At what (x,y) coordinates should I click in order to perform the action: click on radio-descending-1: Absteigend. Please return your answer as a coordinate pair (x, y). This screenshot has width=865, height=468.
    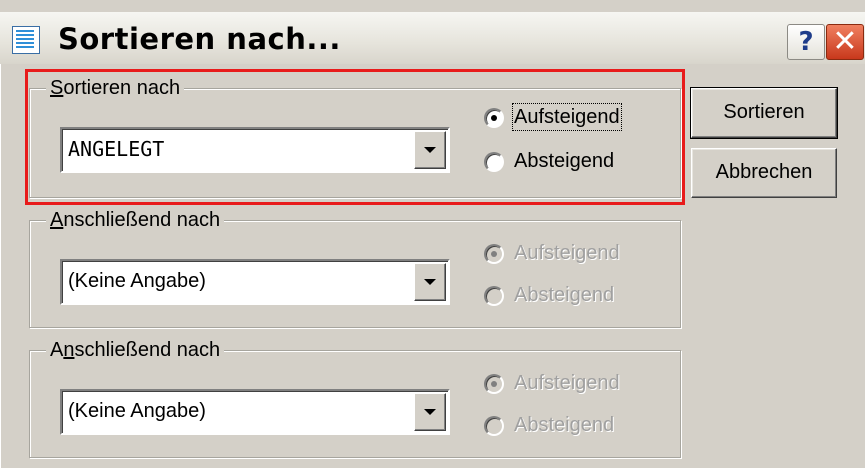
    Looking at the image, I should click on (579, 163).